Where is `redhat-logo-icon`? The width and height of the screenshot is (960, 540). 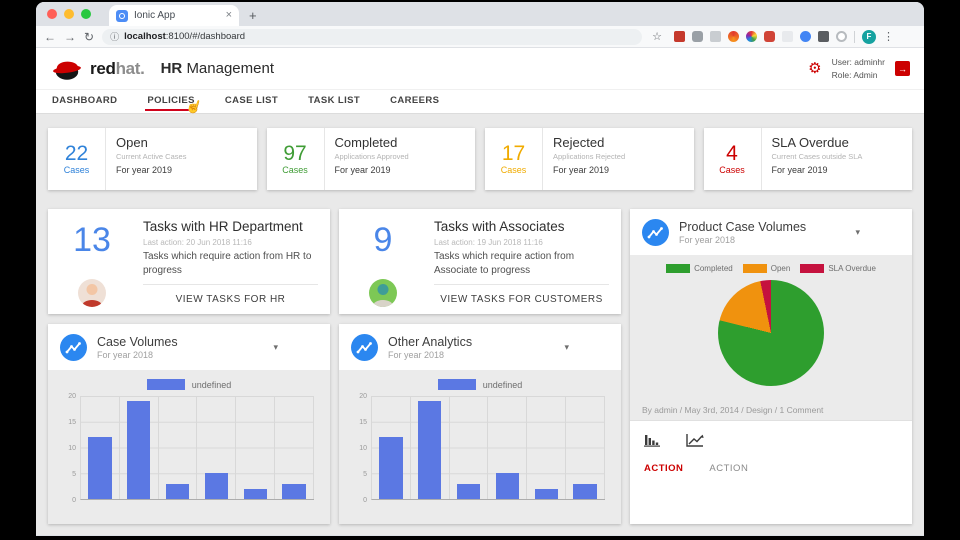
redhat-logo-icon is located at coordinates (67, 70).